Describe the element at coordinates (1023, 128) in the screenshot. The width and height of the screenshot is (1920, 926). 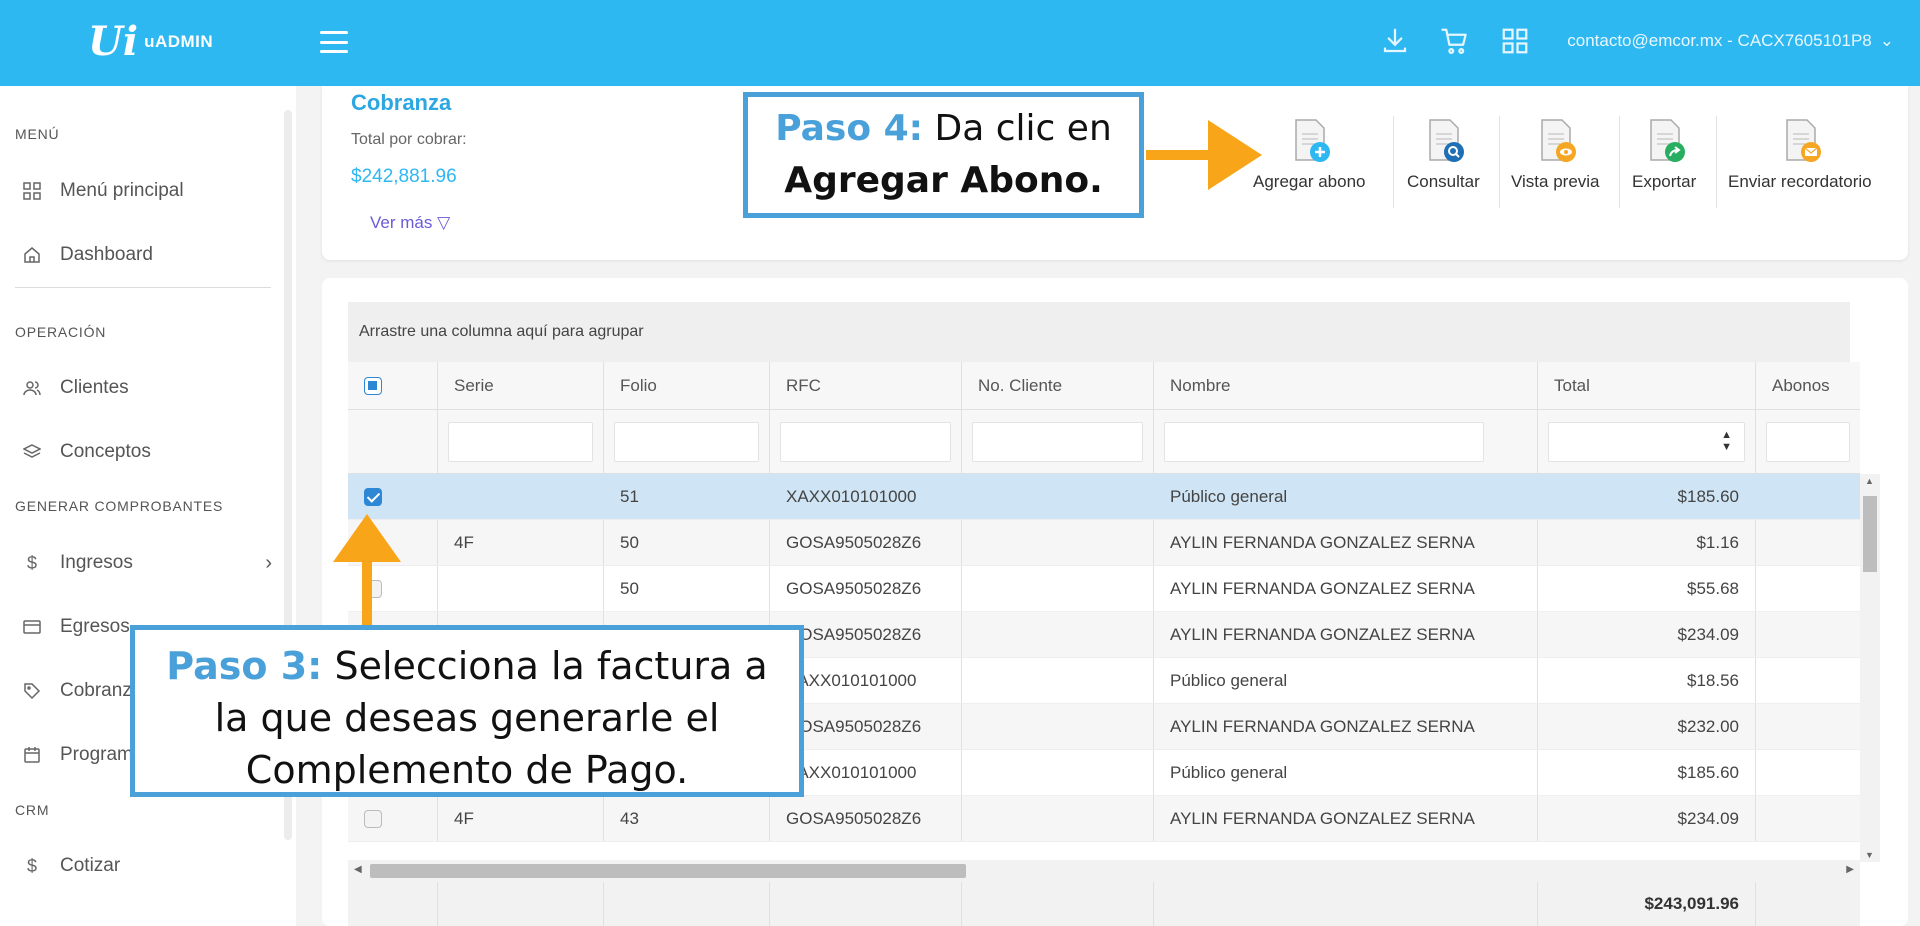
I see `step4-text-a: Da clic en` at that location.